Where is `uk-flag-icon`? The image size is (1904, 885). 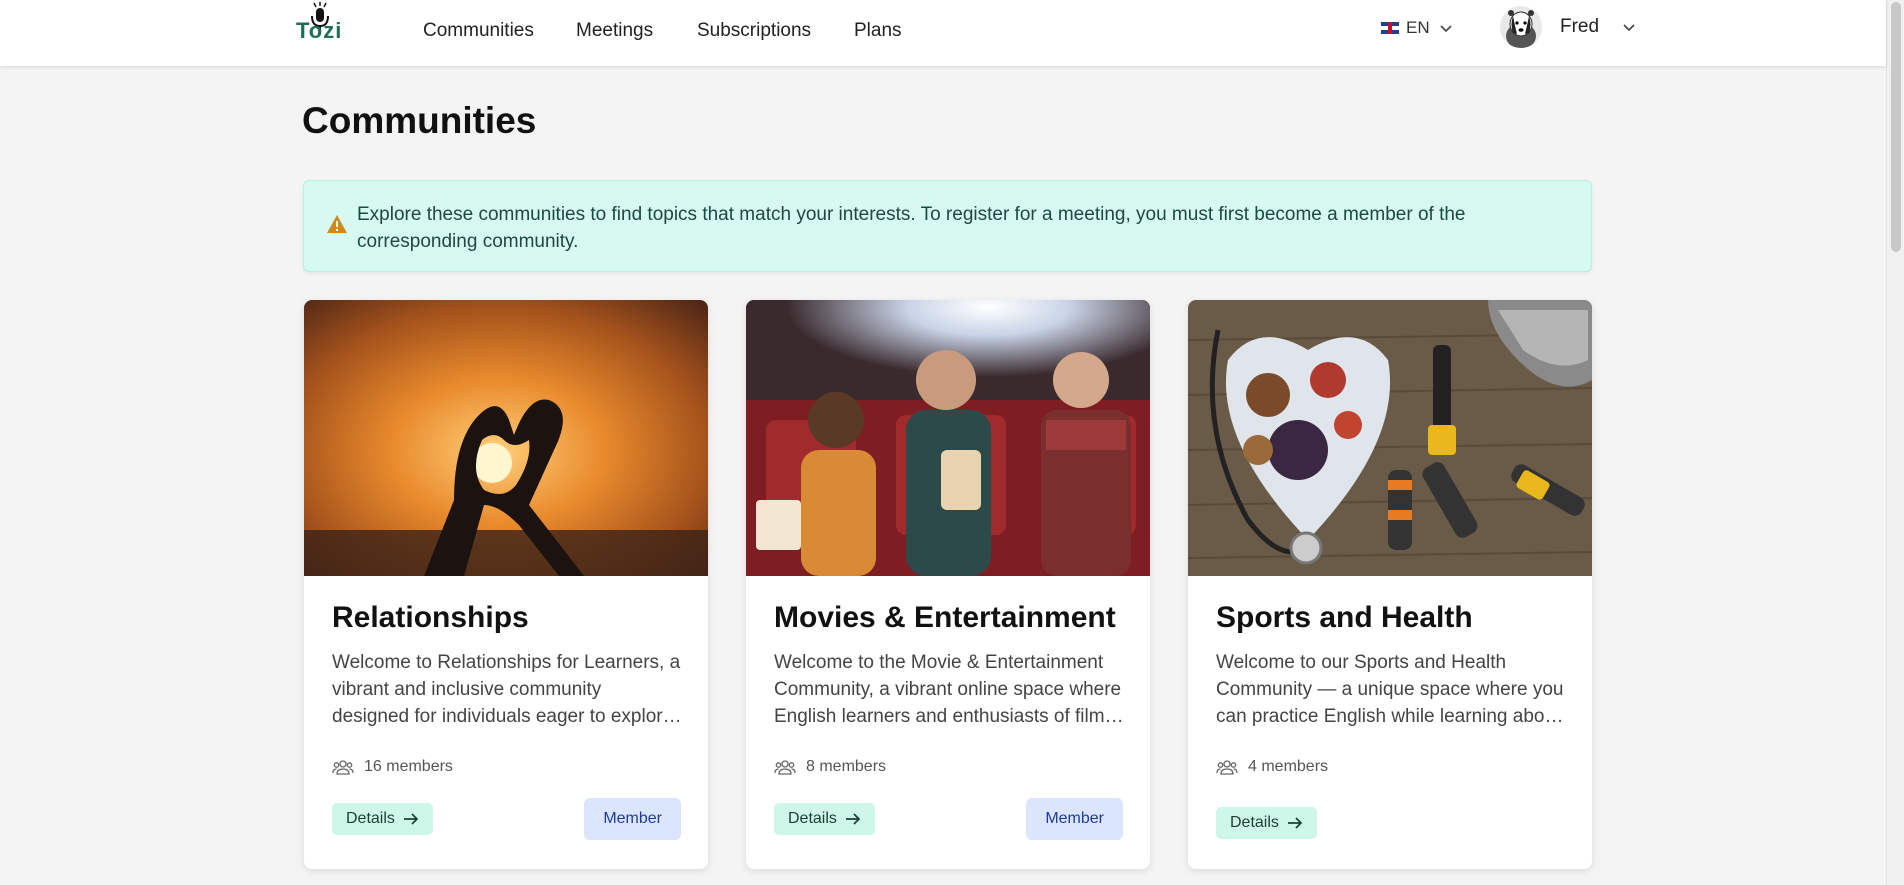
uk-flag-icon is located at coordinates (1390, 28).